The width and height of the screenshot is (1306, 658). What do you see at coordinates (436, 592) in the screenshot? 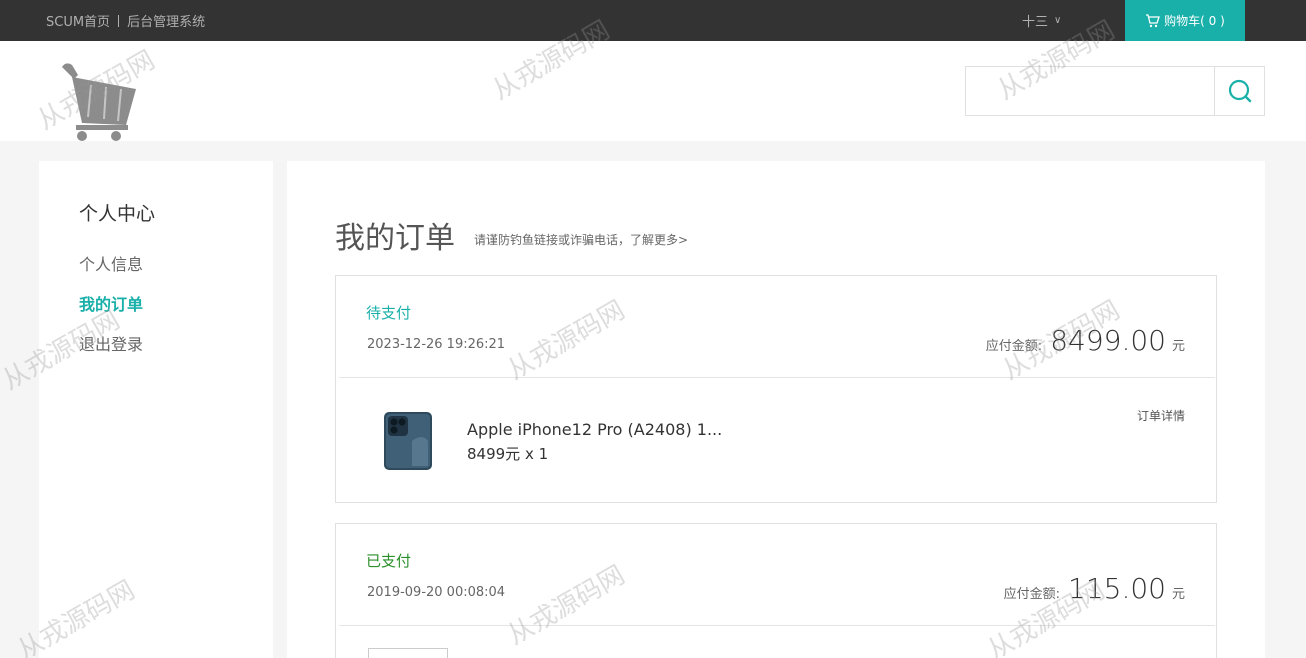
I see `order-date: 2019-09-20 00:08:04` at bounding box center [436, 592].